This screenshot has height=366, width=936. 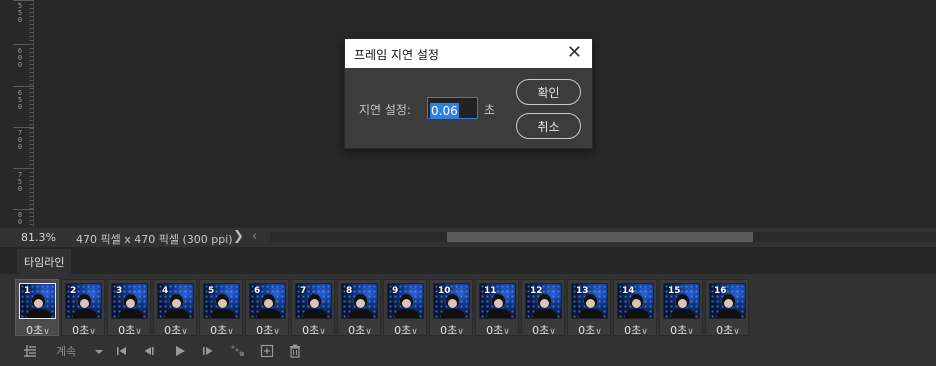 I want to click on convert-to-video-timeline-icon, so click(x=30, y=353).